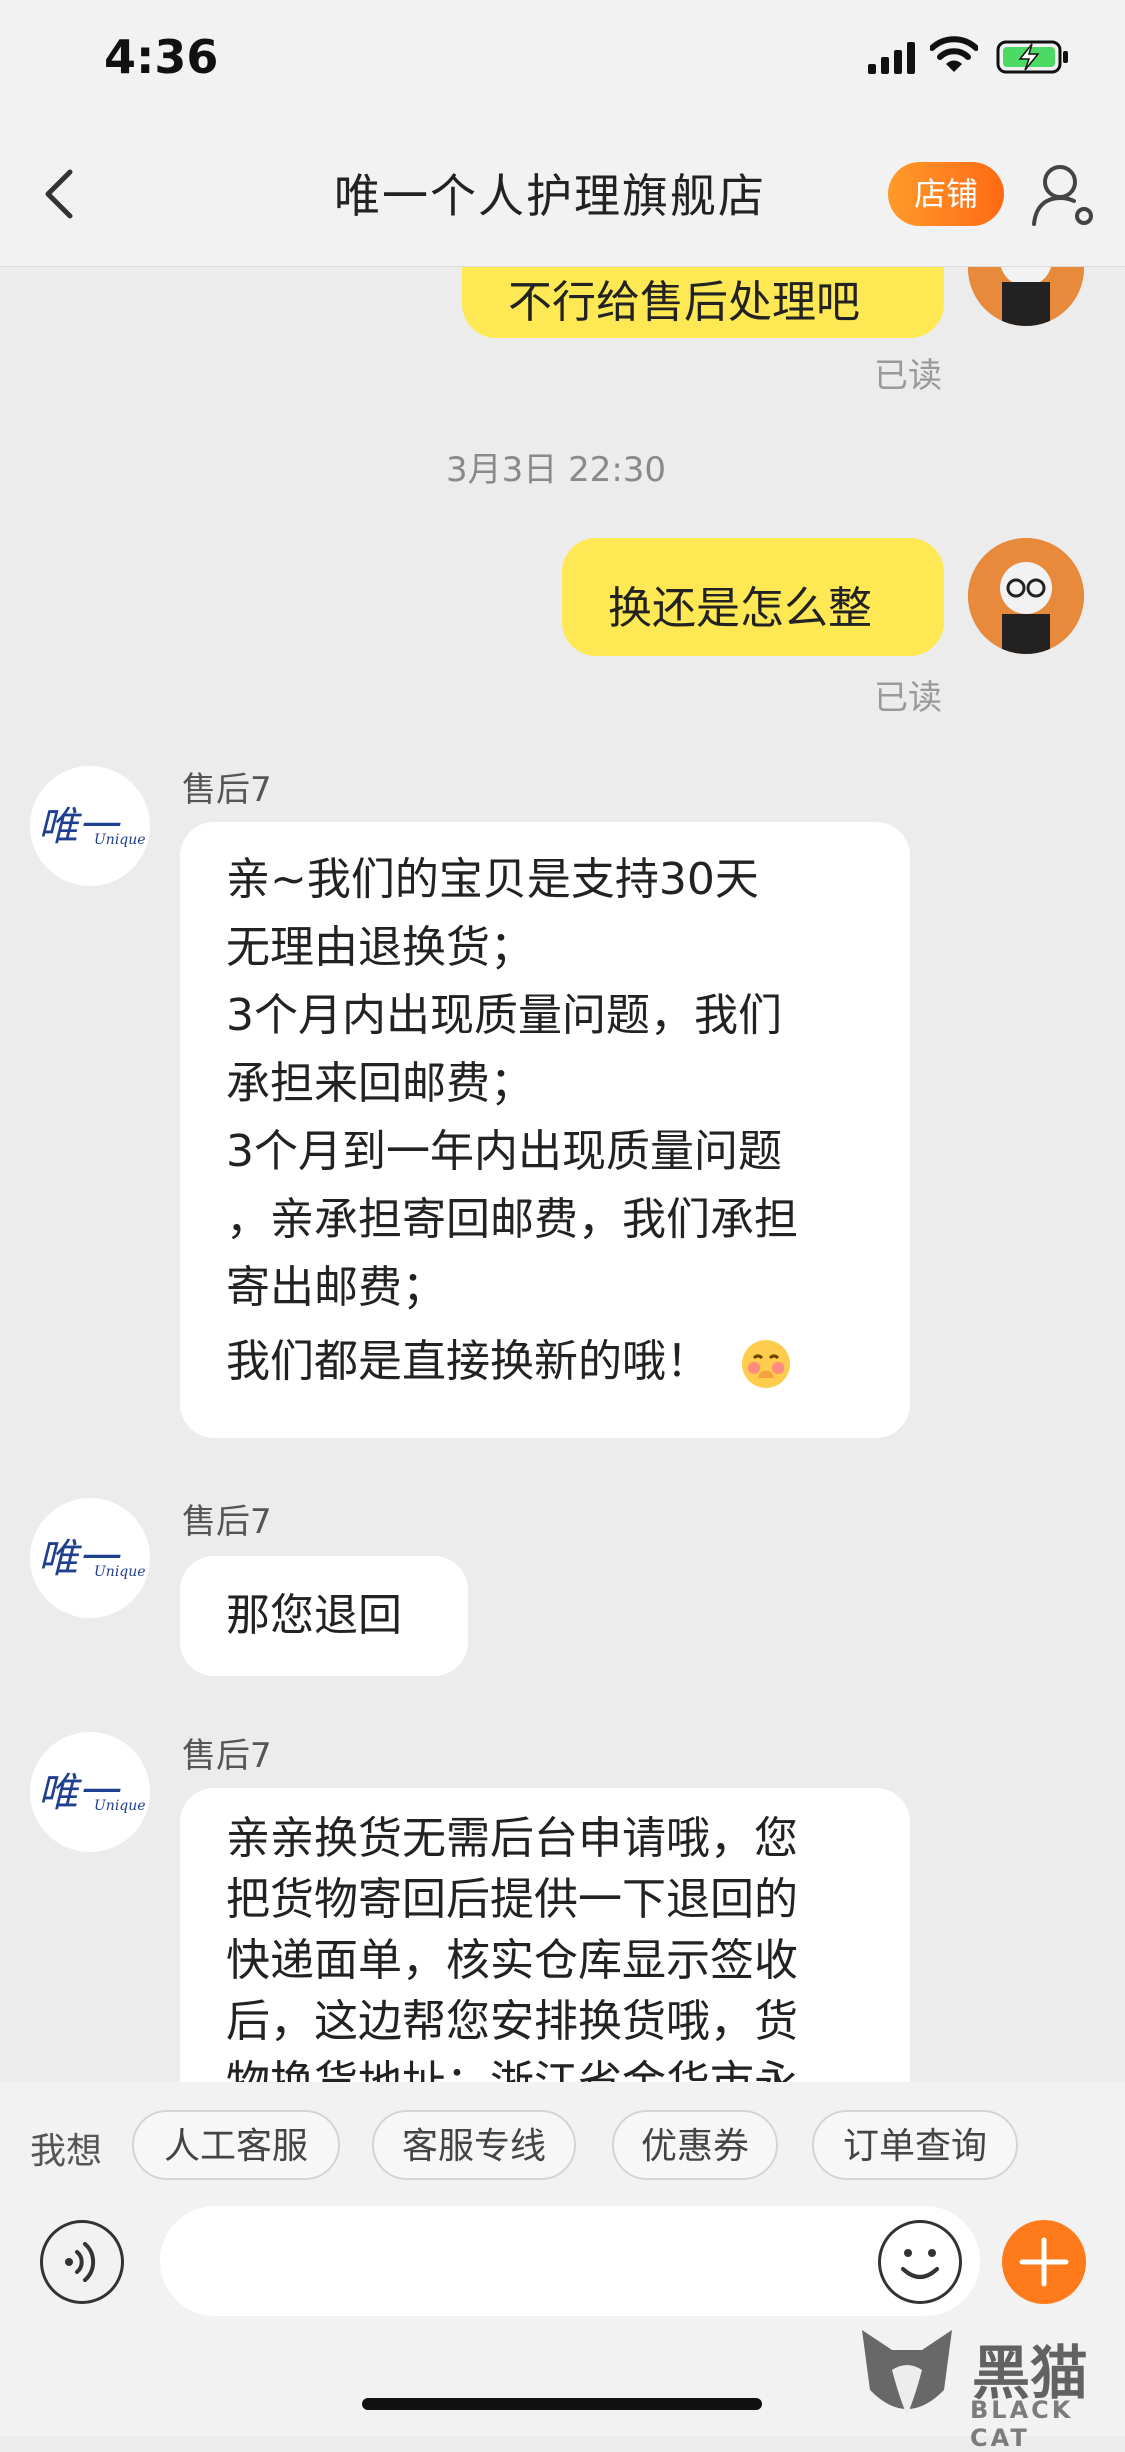  I want to click on status-time: 4:36, so click(161, 57).